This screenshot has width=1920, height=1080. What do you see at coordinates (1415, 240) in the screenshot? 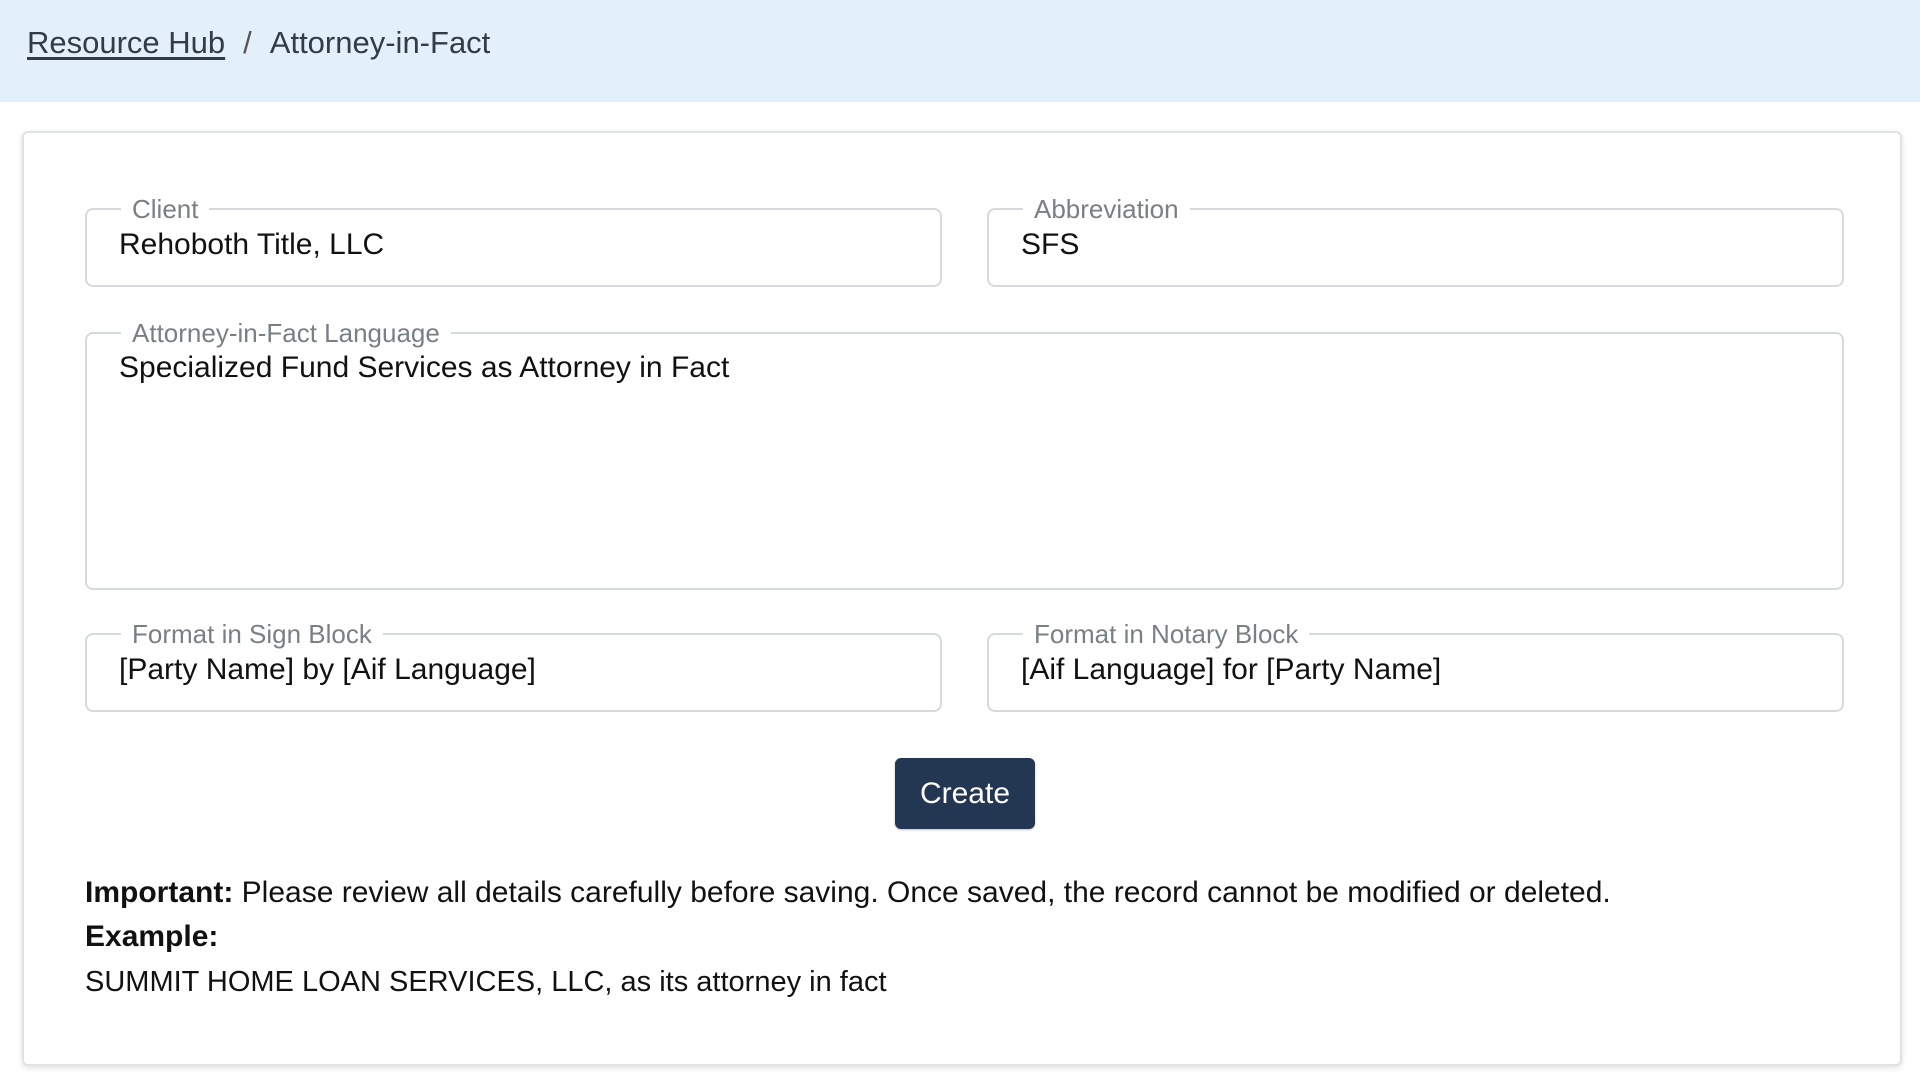
I see `abbreviation-field: Abbreviation SFS` at bounding box center [1415, 240].